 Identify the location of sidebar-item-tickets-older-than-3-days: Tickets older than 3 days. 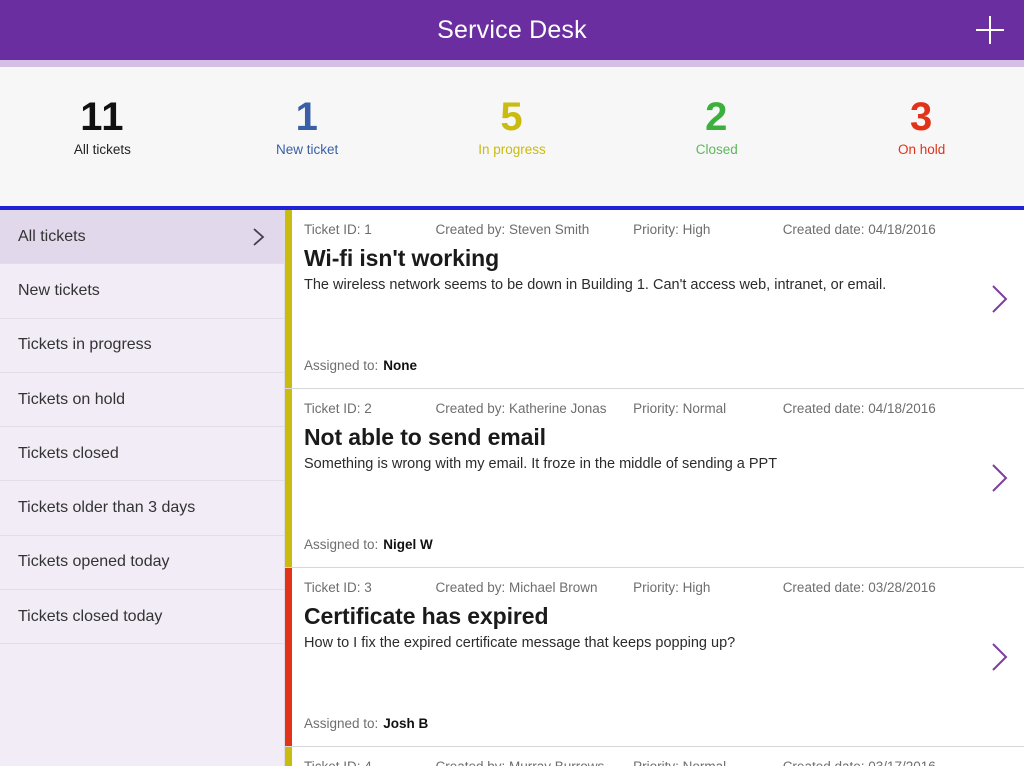
(142, 508).